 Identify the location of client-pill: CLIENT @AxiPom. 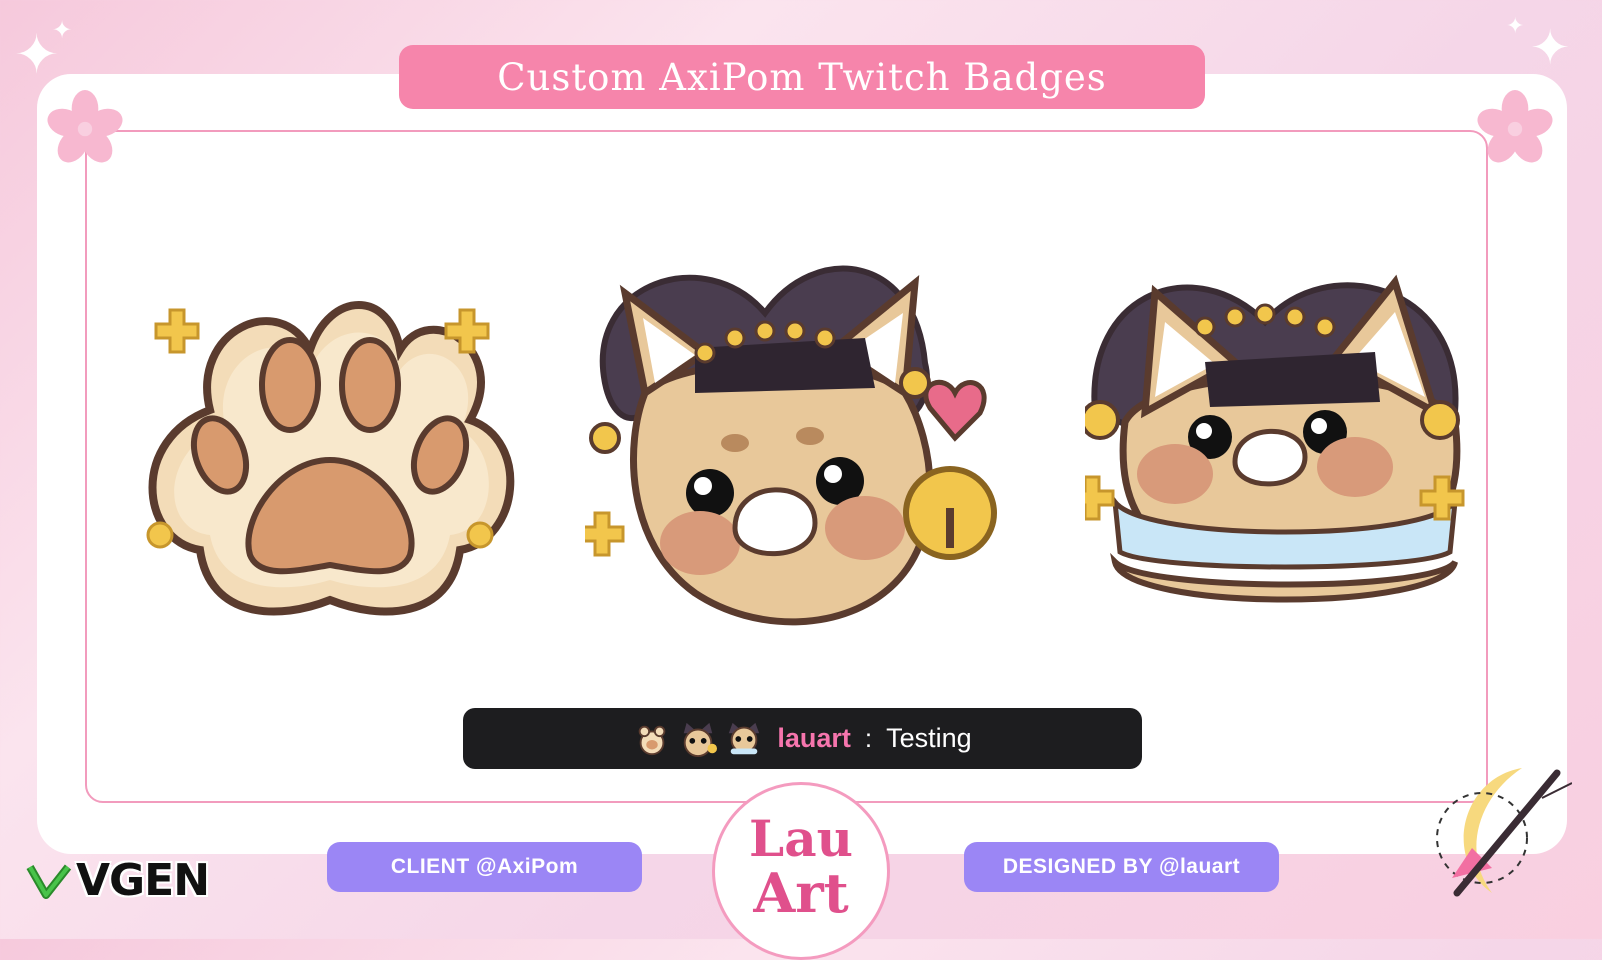
(484, 867).